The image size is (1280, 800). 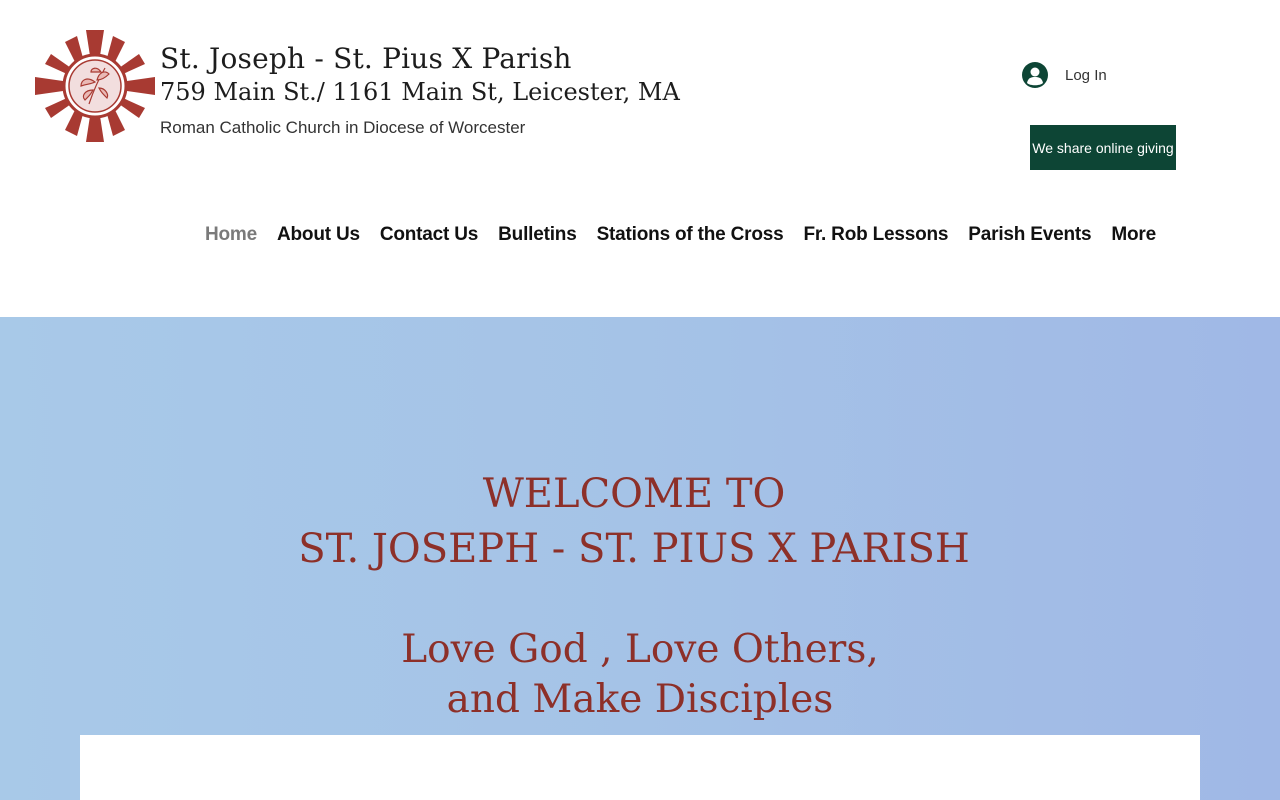 I want to click on nav-item-fr-rob-lessons: Fr. Rob Lessons, so click(x=875, y=235).